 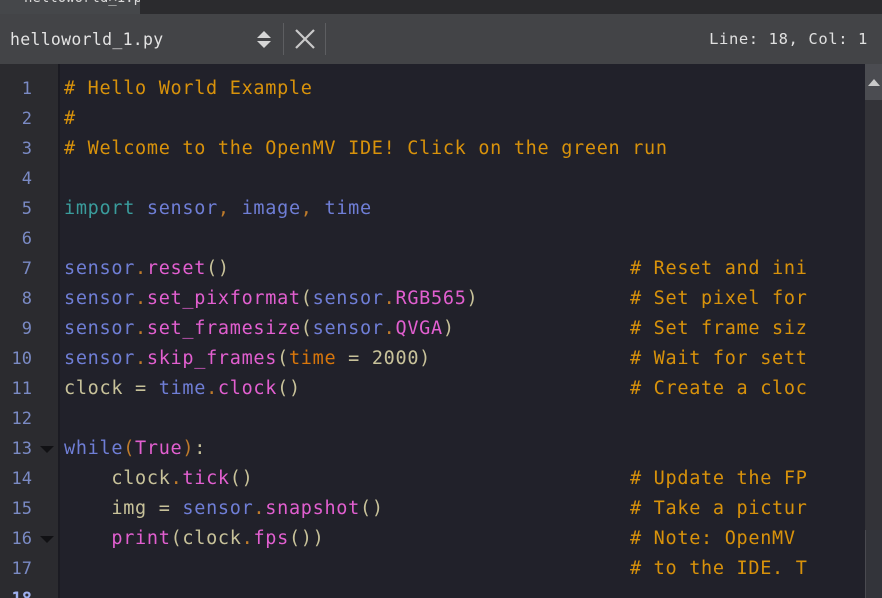 I want to click on vertical-scrollbar, so click(x=873, y=331).